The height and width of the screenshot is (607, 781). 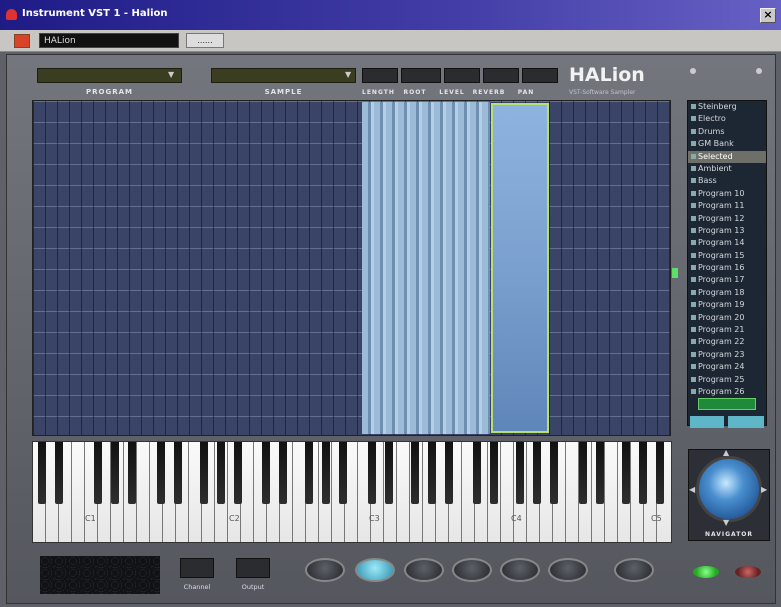 I want to click on list-item: Electro, so click(x=727, y=119).